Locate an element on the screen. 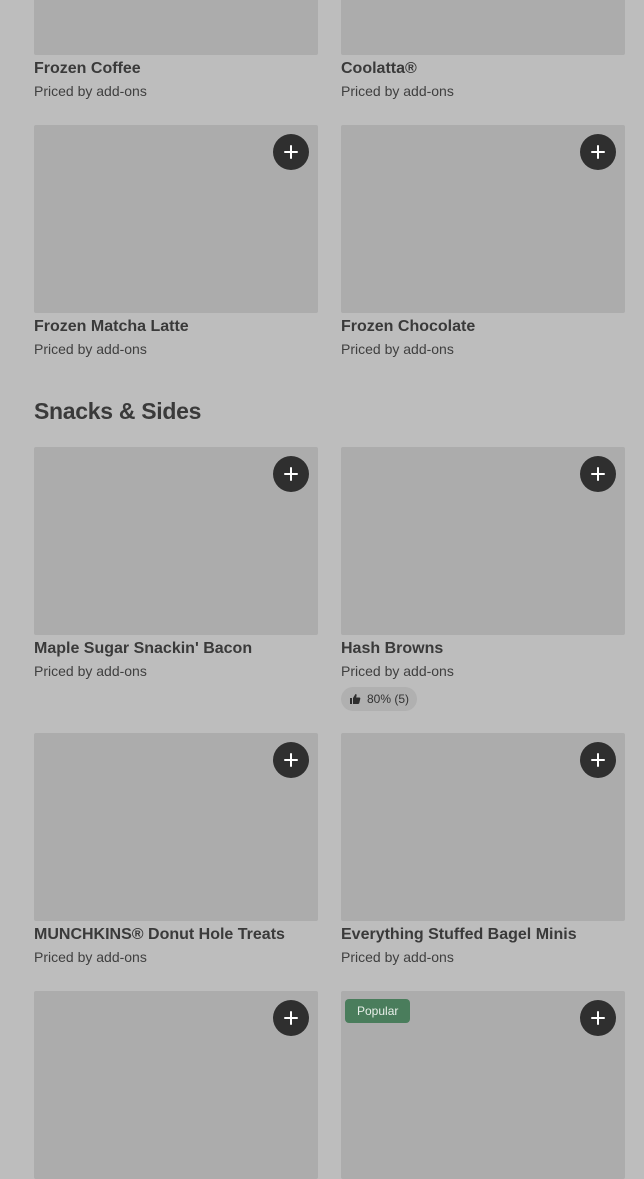 This screenshot has height=1179, width=644. rating-text: 80% (5) is located at coordinates (388, 699).